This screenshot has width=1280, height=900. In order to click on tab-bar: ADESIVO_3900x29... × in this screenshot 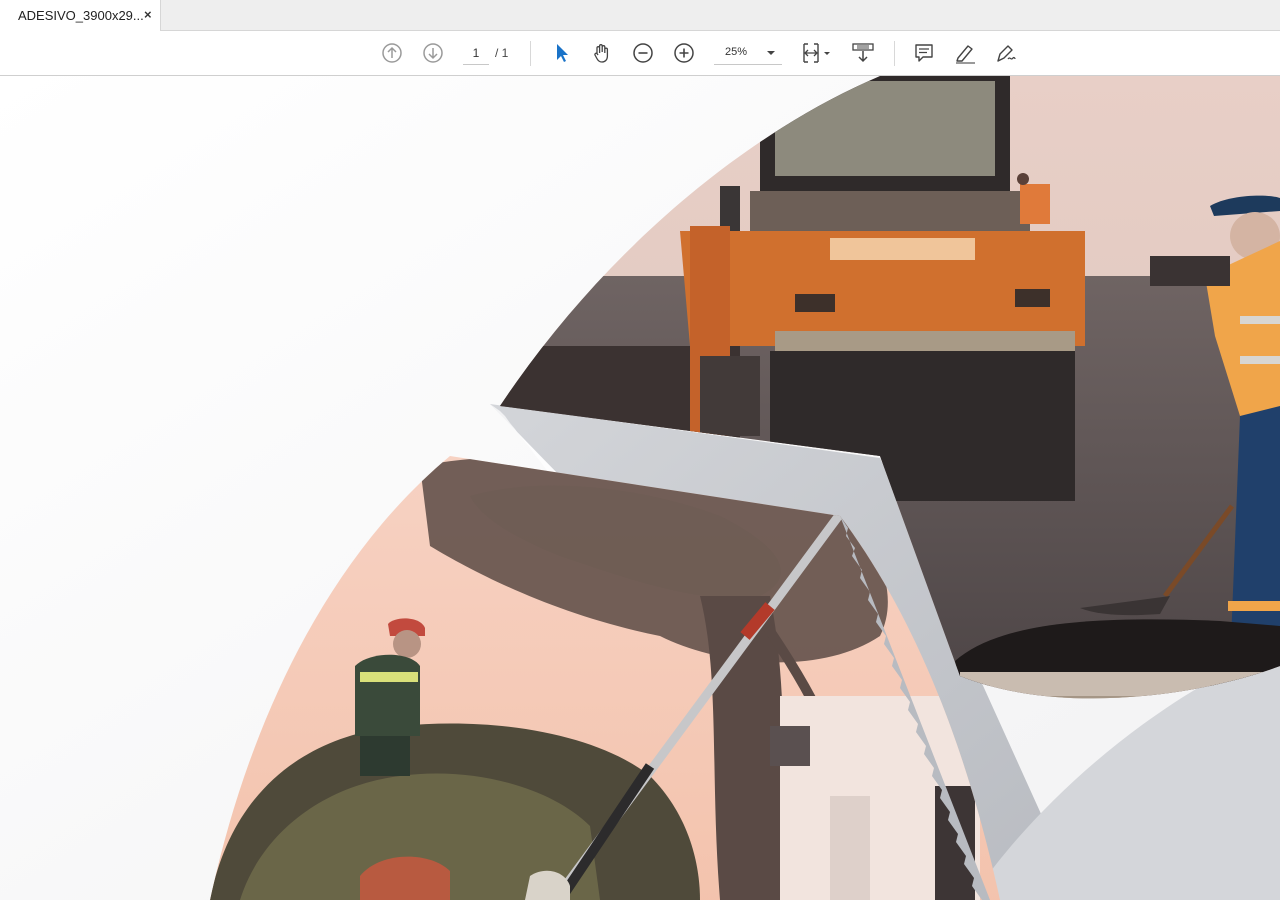, I will do `click(640, 15)`.